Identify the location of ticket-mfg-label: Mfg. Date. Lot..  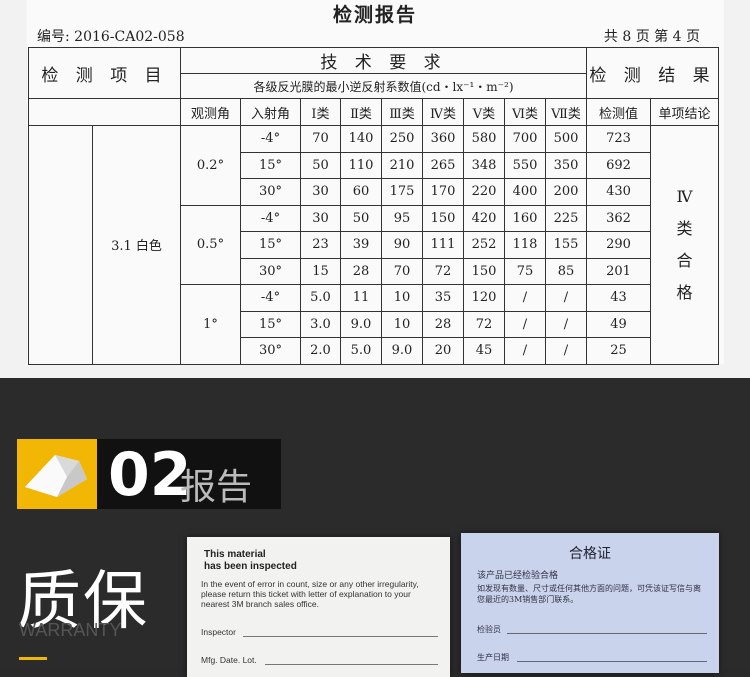
(229, 660).